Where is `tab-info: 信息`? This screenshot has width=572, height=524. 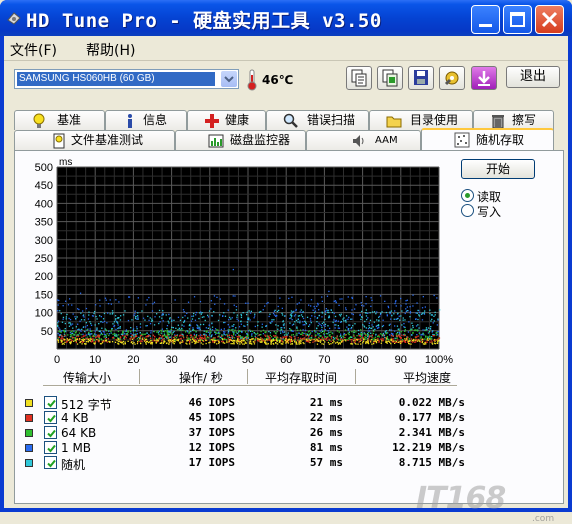 tab-info: 信息 is located at coordinates (146, 120).